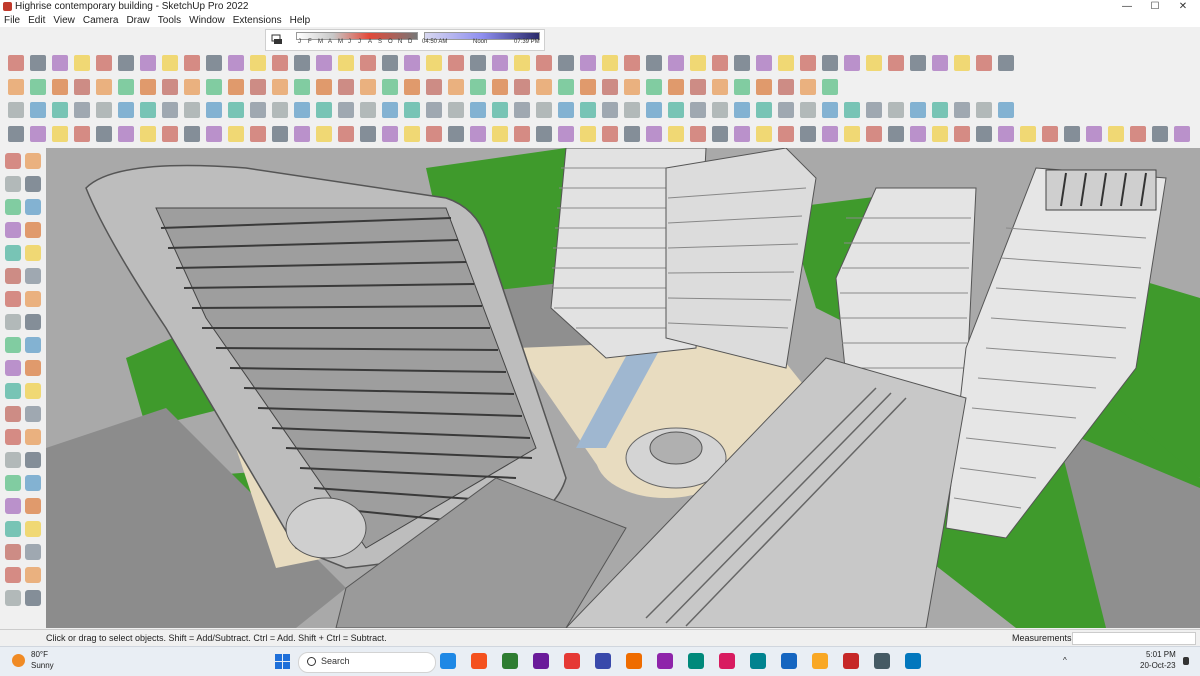 This screenshot has width=1200, height=676. Describe the element at coordinates (1158, 665) in the screenshot. I see `clock-date: 20-Oct-23` at that location.